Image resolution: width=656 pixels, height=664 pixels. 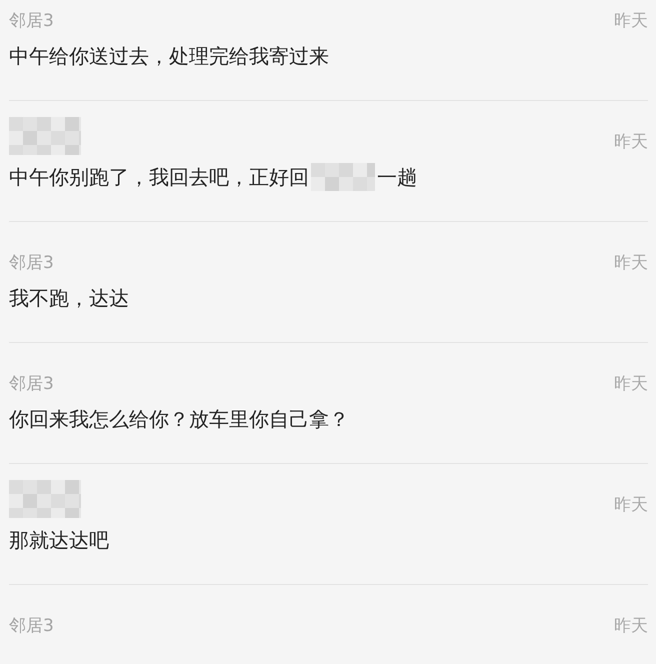 What do you see at coordinates (69, 298) in the screenshot?
I see `message-text: 我不跑，达达` at bounding box center [69, 298].